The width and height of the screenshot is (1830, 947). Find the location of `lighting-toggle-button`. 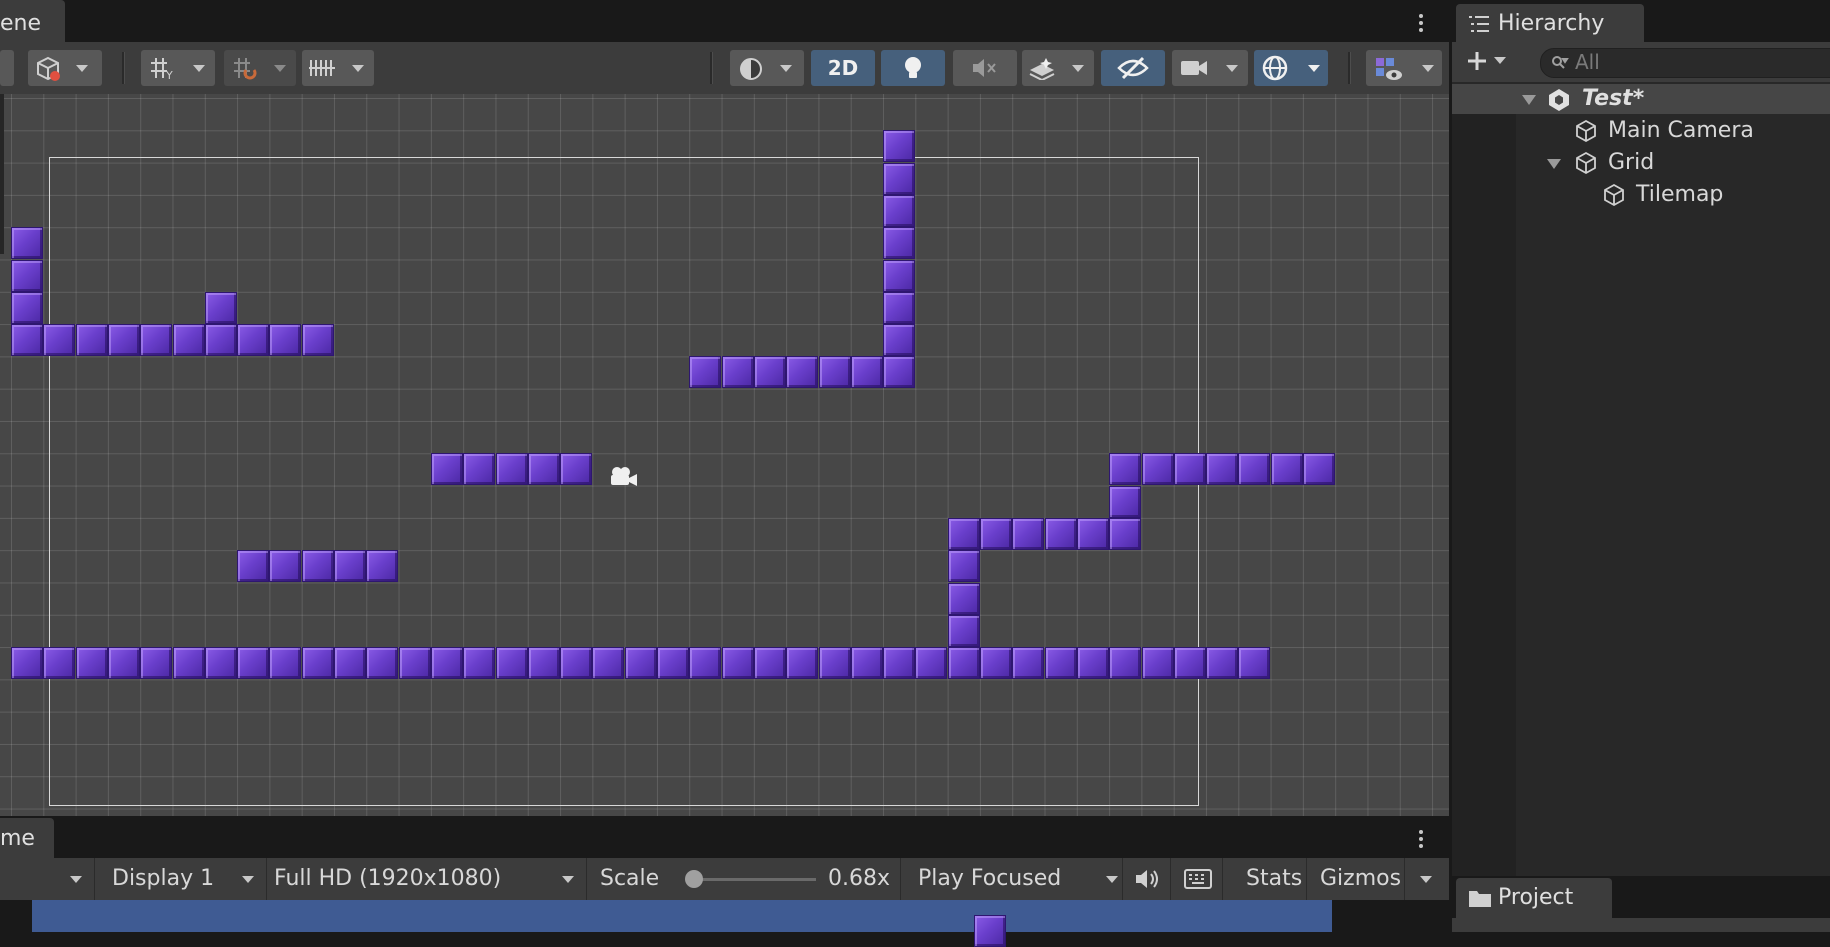

lighting-toggle-button is located at coordinates (913, 68).